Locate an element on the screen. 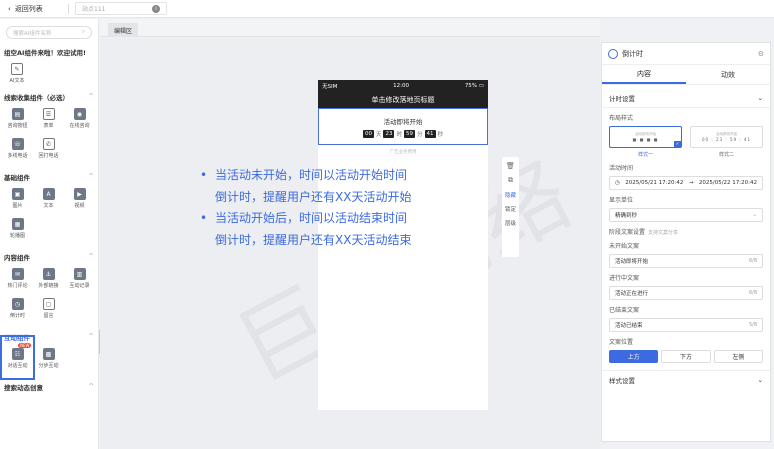  ended-input: 活动已结束 5/8 is located at coordinates (686, 325).